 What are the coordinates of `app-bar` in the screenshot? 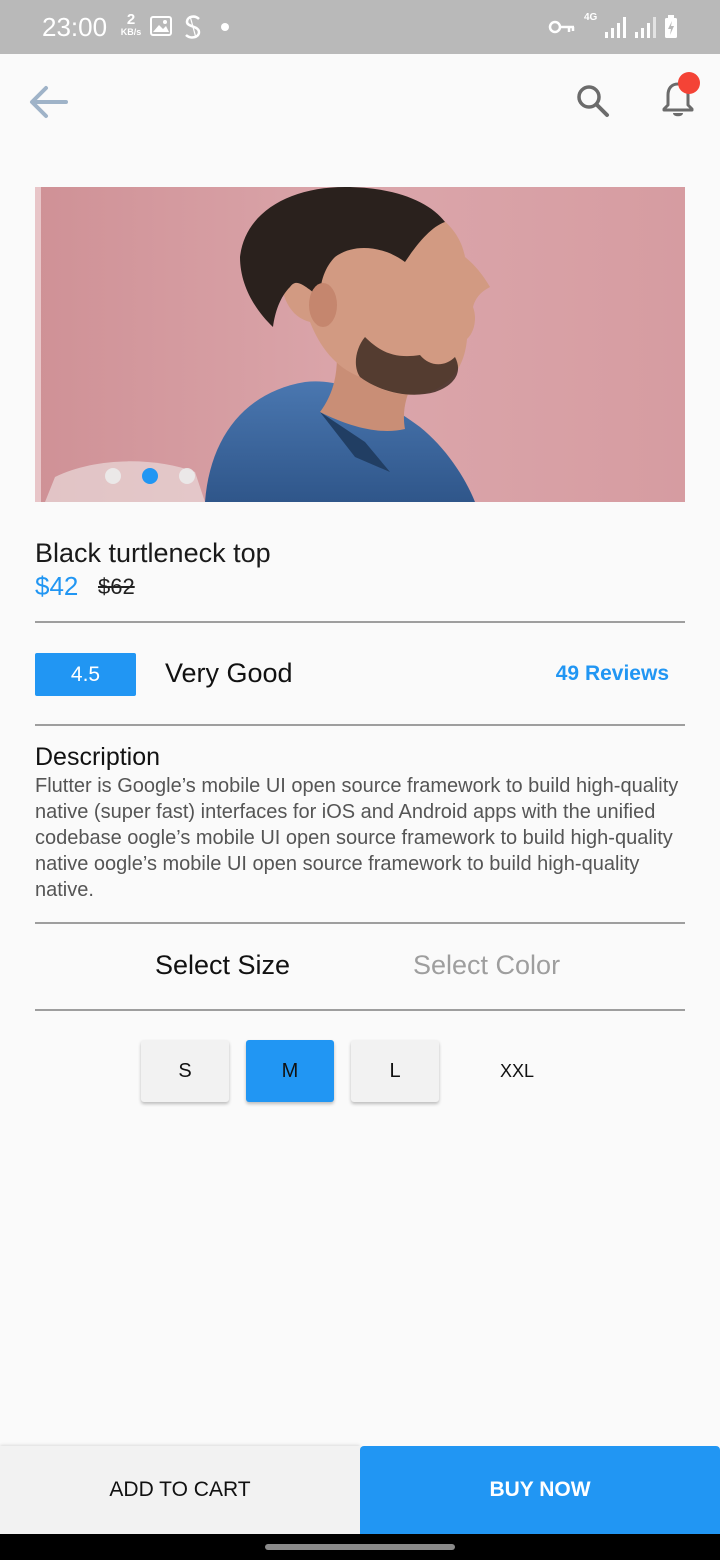 It's located at (360, 104).